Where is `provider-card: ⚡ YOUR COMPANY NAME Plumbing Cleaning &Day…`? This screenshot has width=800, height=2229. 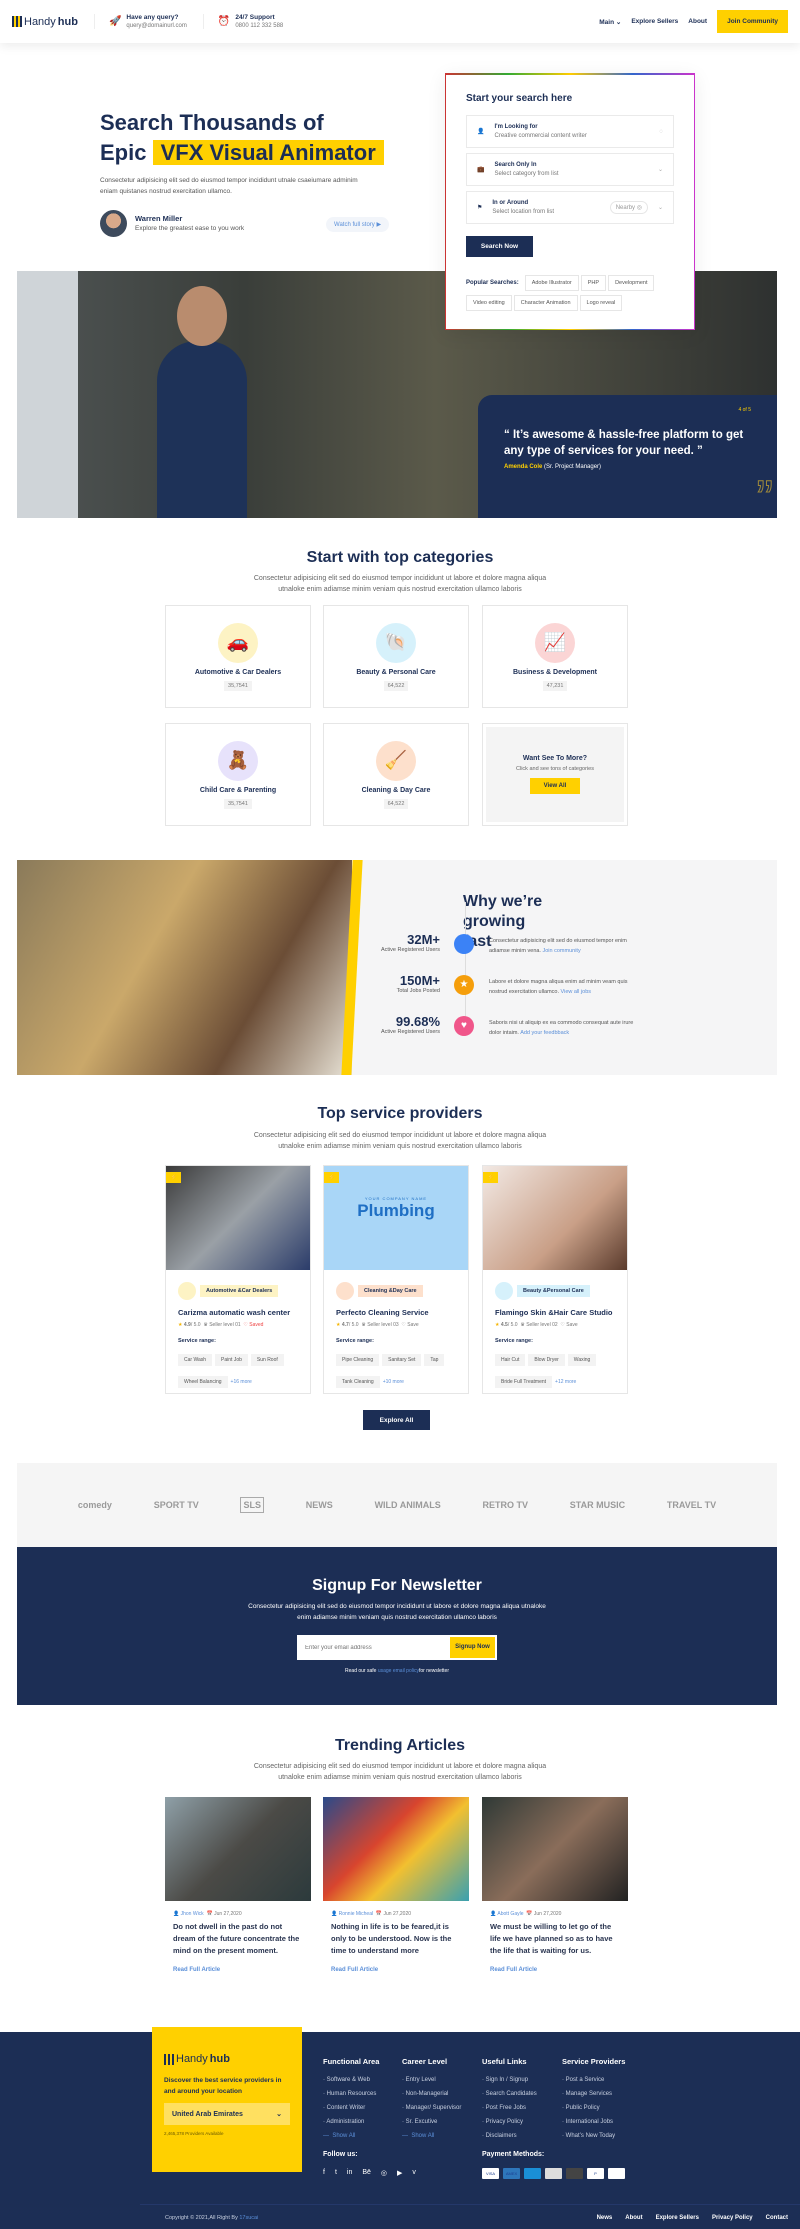
provider-card: ⚡ YOUR COMPANY NAME Plumbing Cleaning &Day… is located at coordinates (396, 1279).